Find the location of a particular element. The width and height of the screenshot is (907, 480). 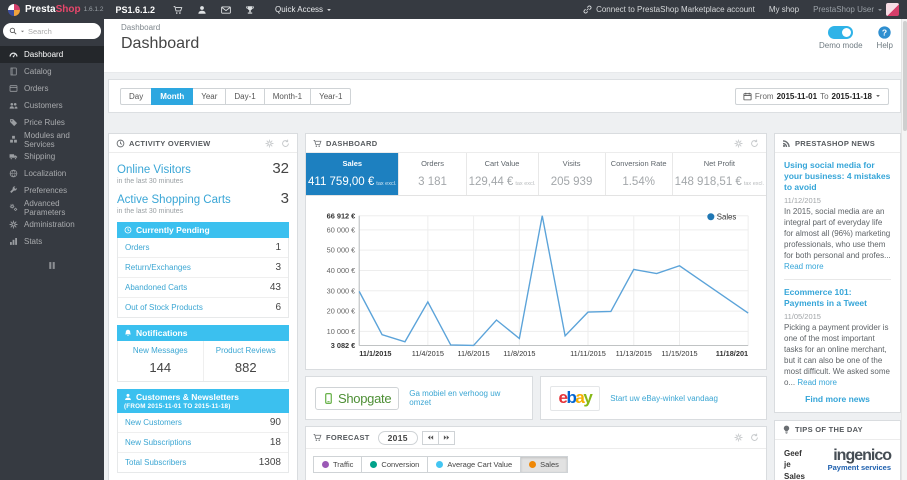

svg-text: 11/15/2015 is located at coordinates (679, 353).